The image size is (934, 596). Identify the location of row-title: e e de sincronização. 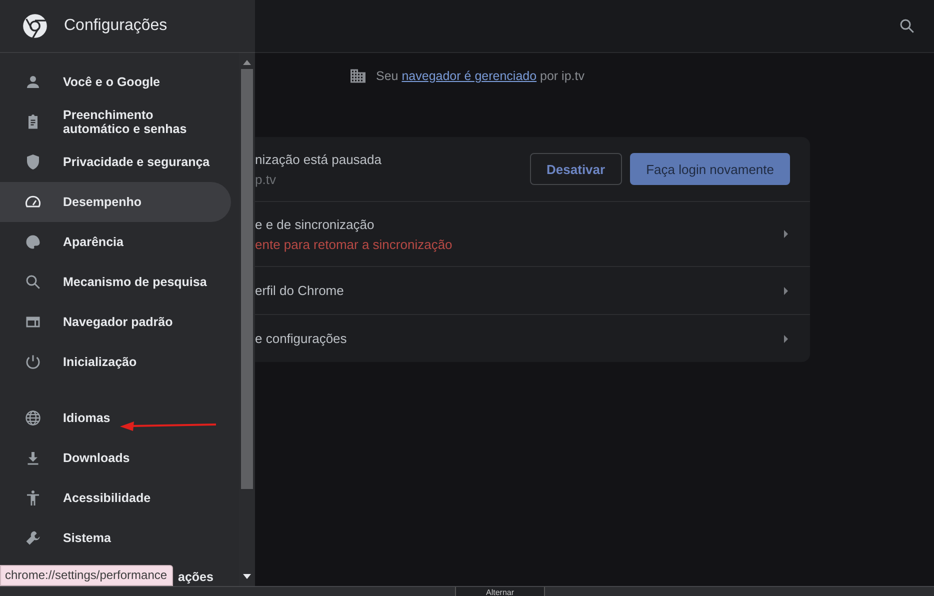
(315, 224).